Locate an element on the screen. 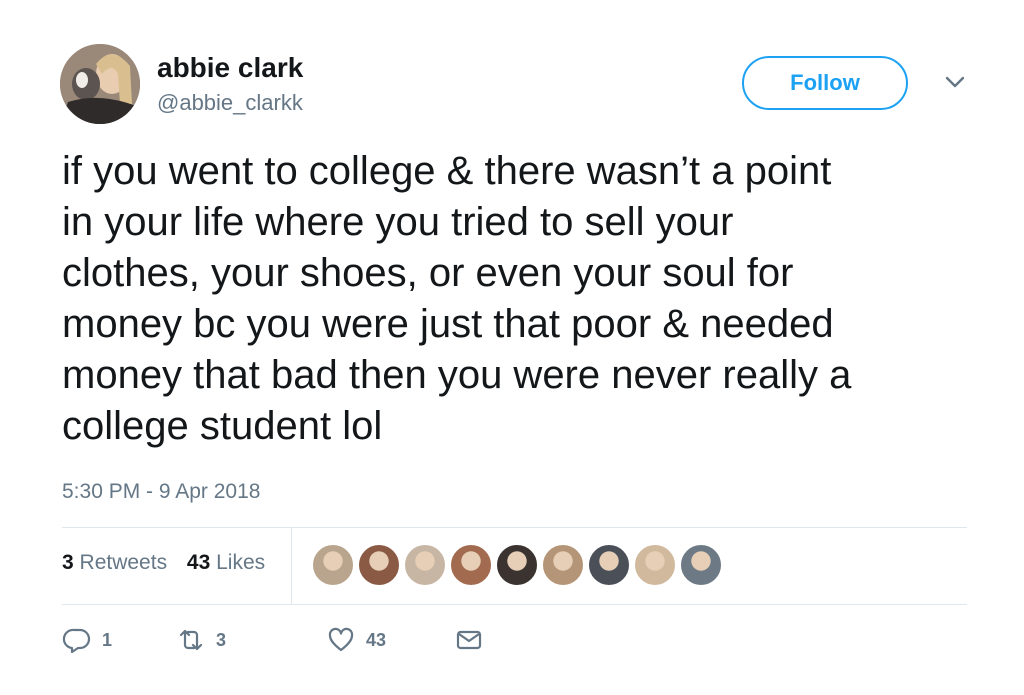  likes-stat: 43 Likes is located at coordinates (226, 563).